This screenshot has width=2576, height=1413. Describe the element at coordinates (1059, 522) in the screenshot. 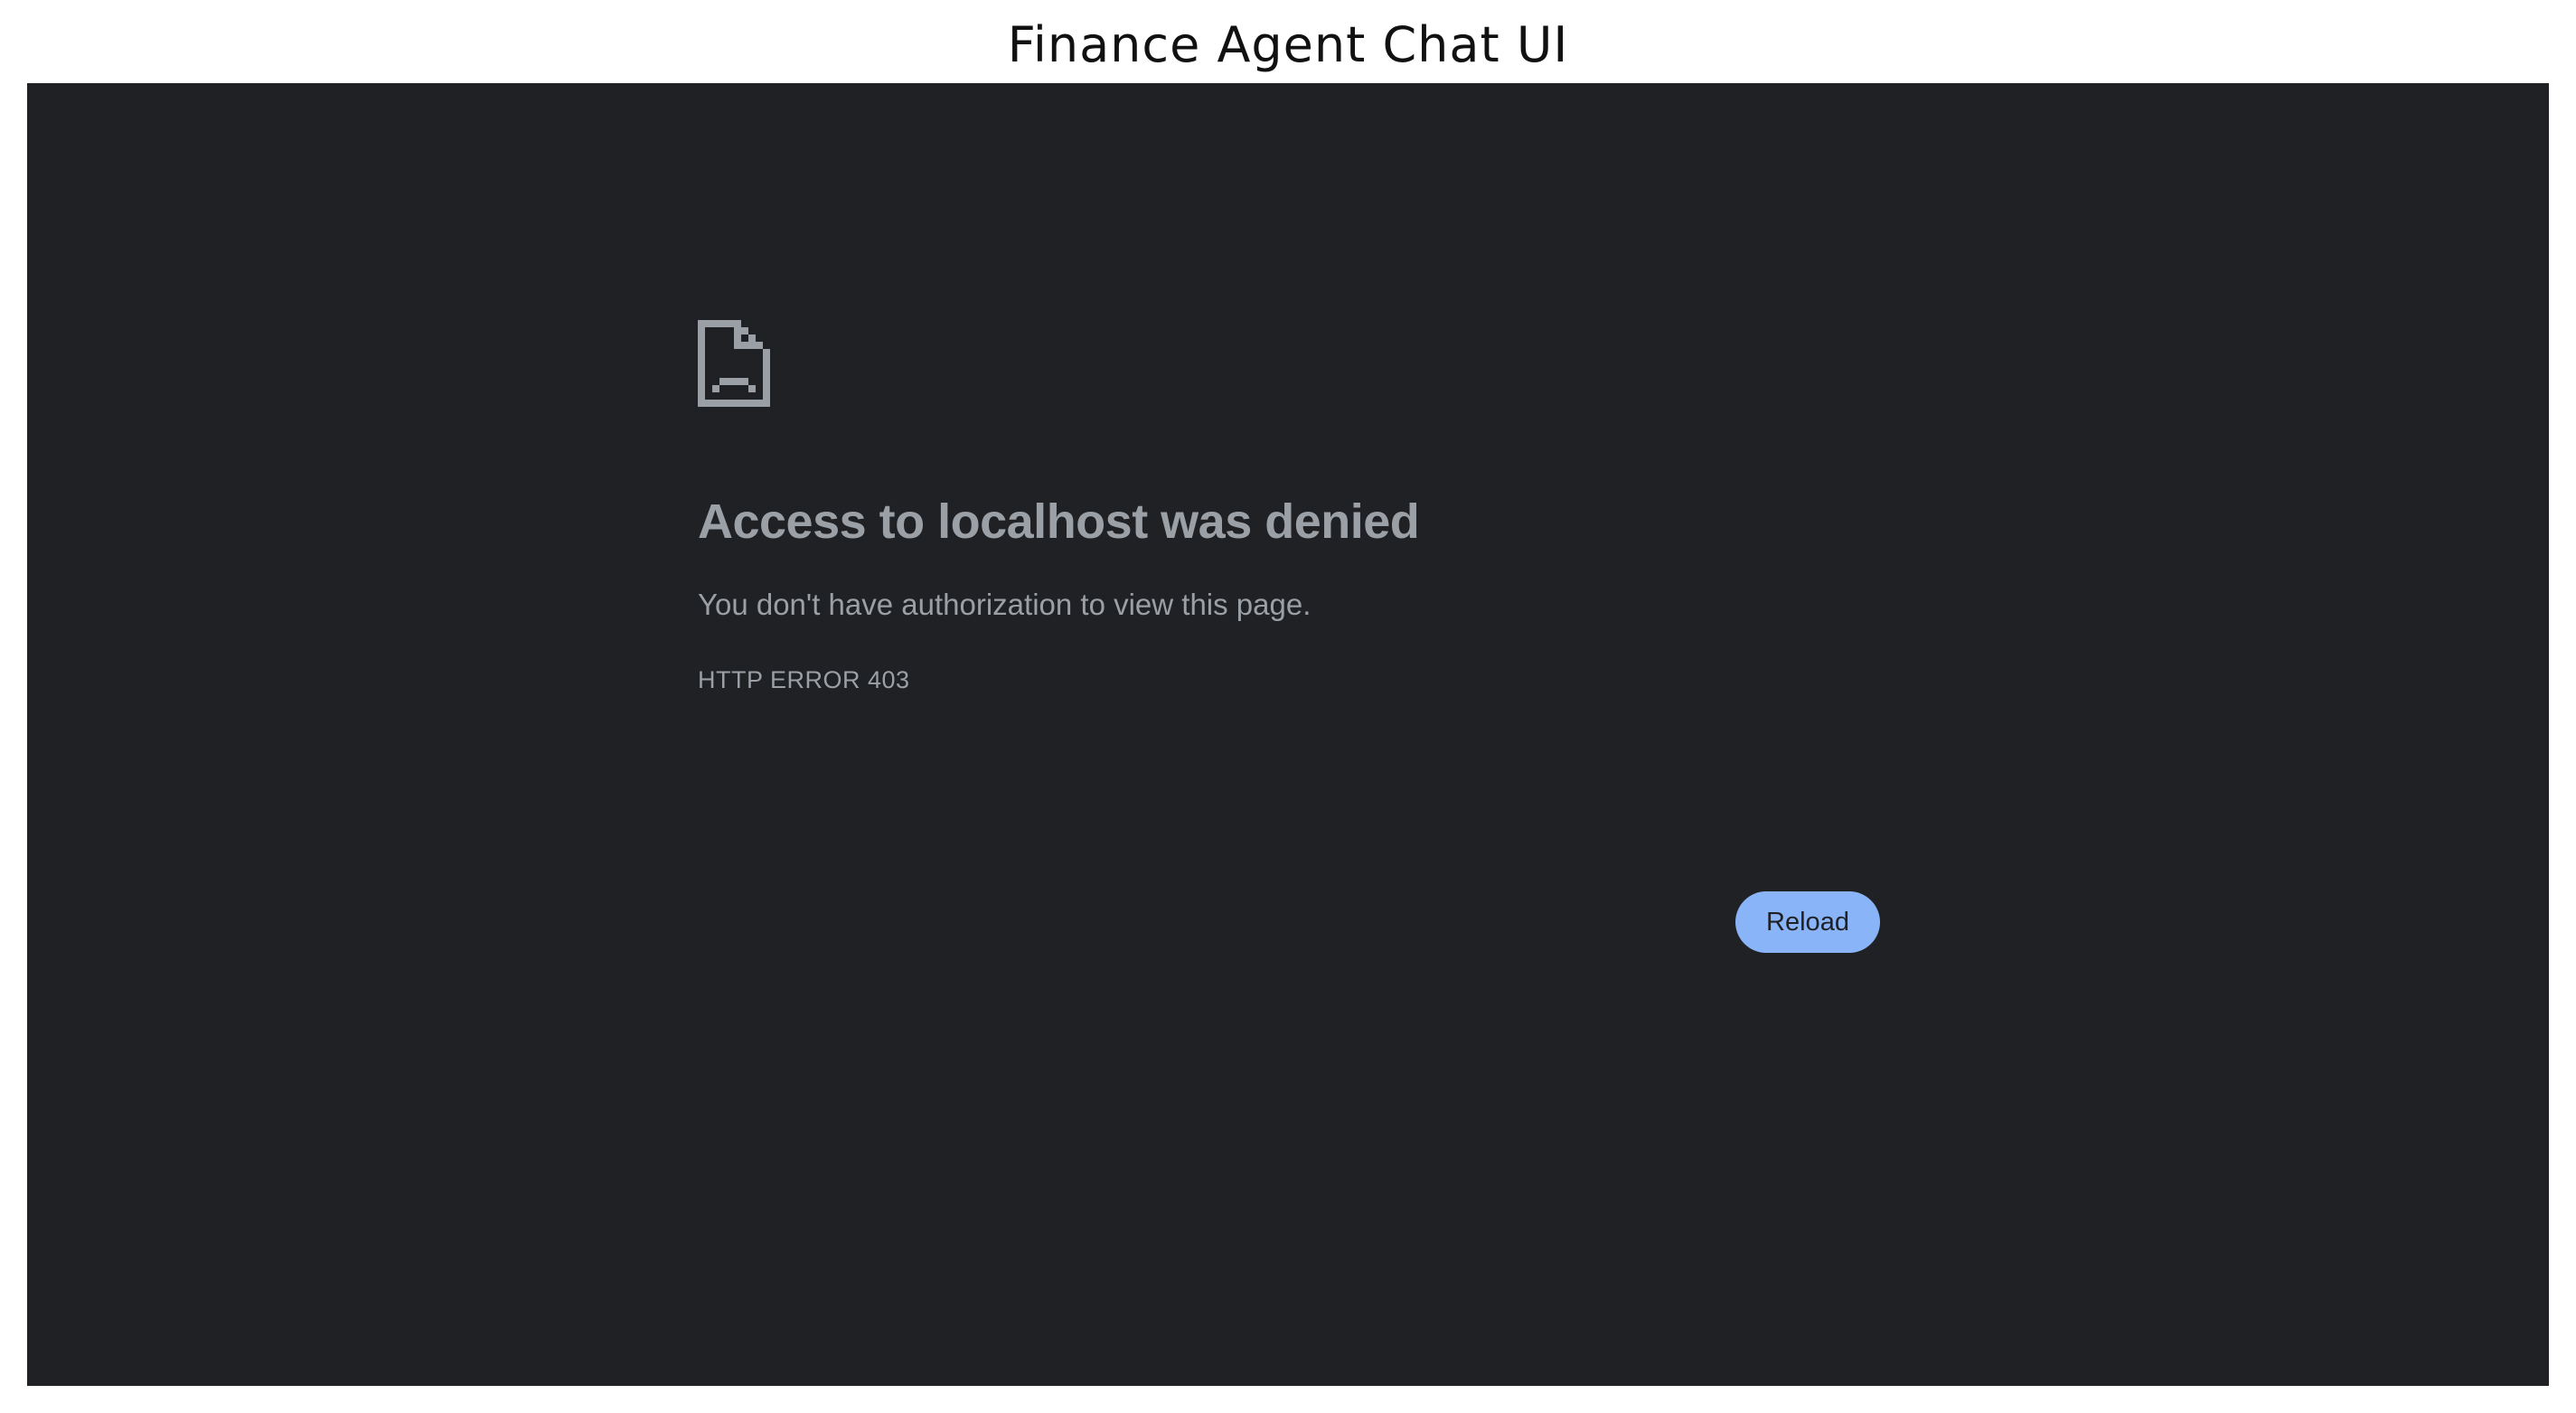

I see `error-heading: Access to localhost was denied` at that location.